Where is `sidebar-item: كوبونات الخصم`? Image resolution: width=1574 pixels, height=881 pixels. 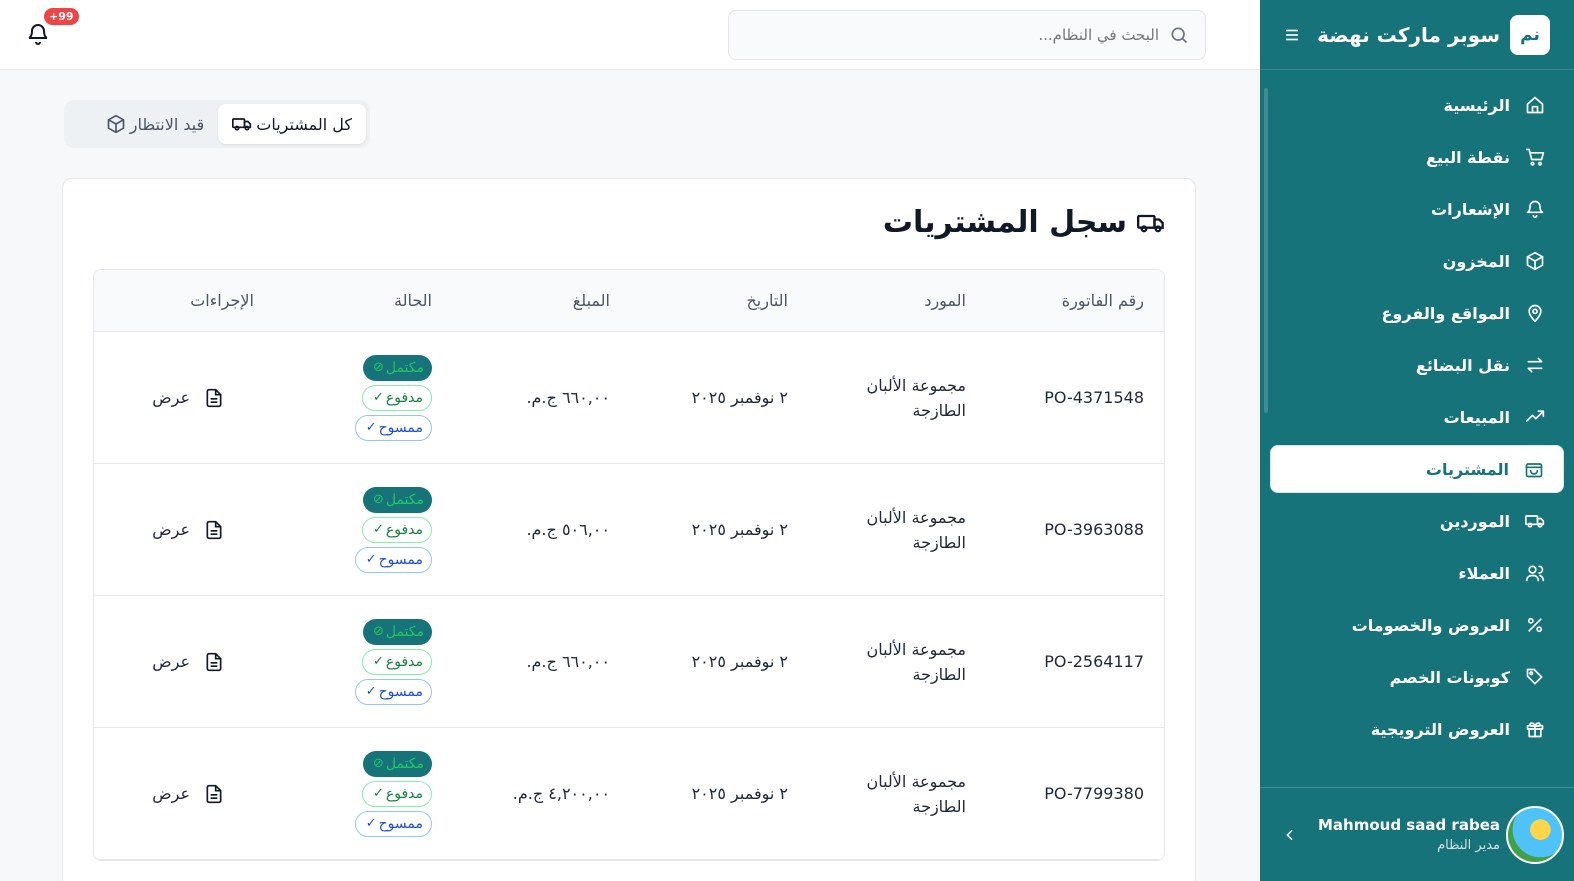 sidebar-item: كوبونات الخصم is located at coordinates (1417, 677).